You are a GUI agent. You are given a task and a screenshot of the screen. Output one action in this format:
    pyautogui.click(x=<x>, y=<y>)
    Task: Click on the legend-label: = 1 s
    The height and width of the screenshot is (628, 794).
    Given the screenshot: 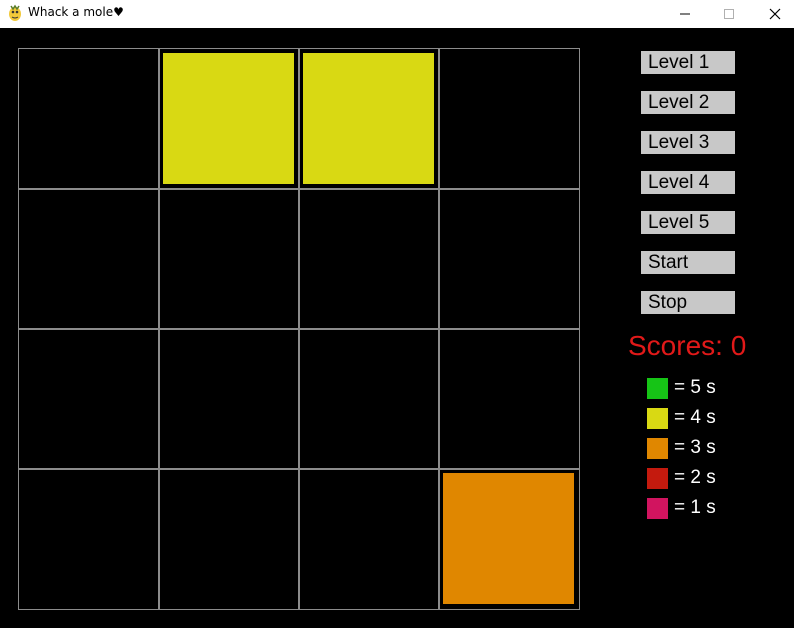 What is the action you would take?
    pyautogui.click(x=695, y=507)
    